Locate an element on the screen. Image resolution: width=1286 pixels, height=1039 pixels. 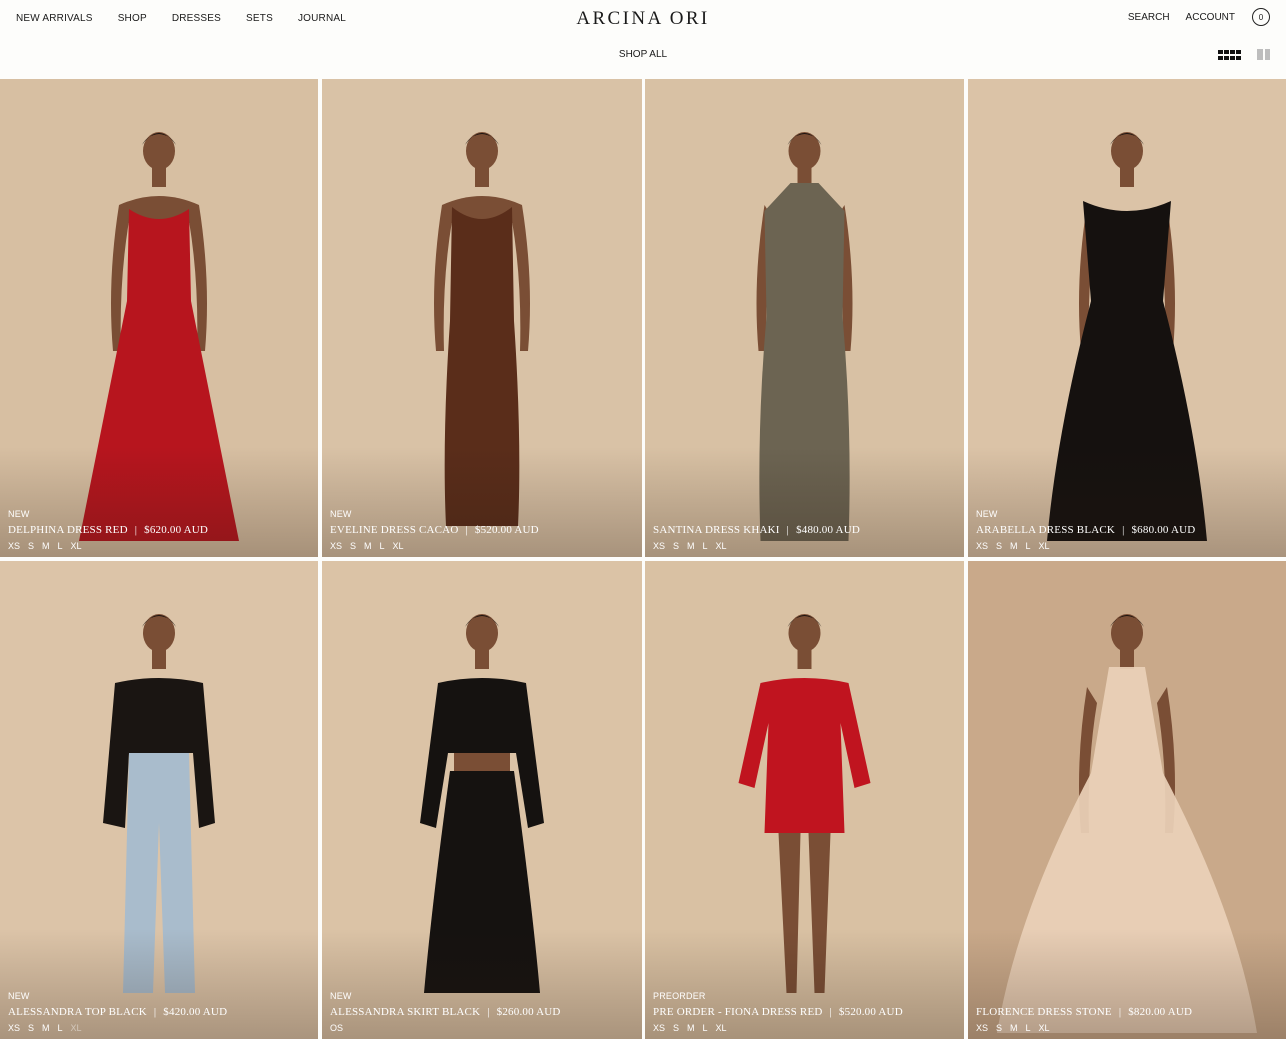
product-name: FLORENCE DRESS STONE is located at coordinates (1044, 1012).